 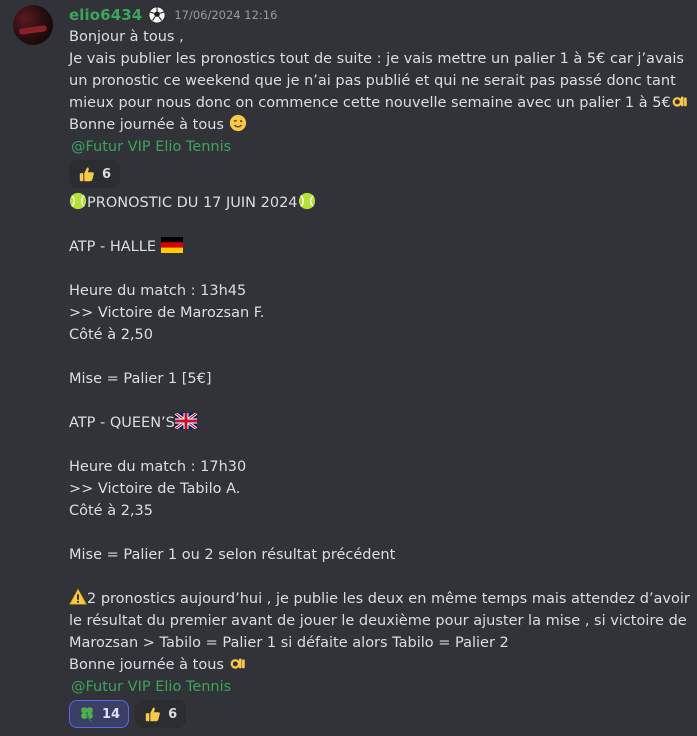 What do you see at coordinates (149, 665) in the screenshot?
I see `note-line: Bonne journée à tous` at bounding box center [149, 665].